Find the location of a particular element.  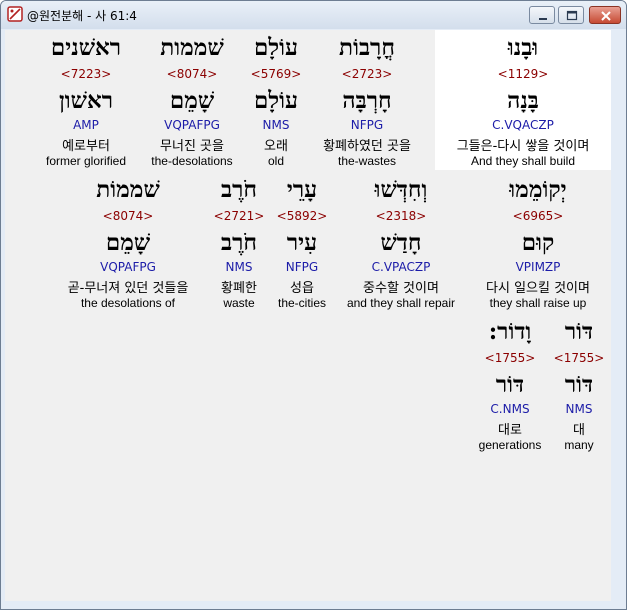

korean-gloss: 다시 일으킬 것이며 is located at coordinates (538, 288).